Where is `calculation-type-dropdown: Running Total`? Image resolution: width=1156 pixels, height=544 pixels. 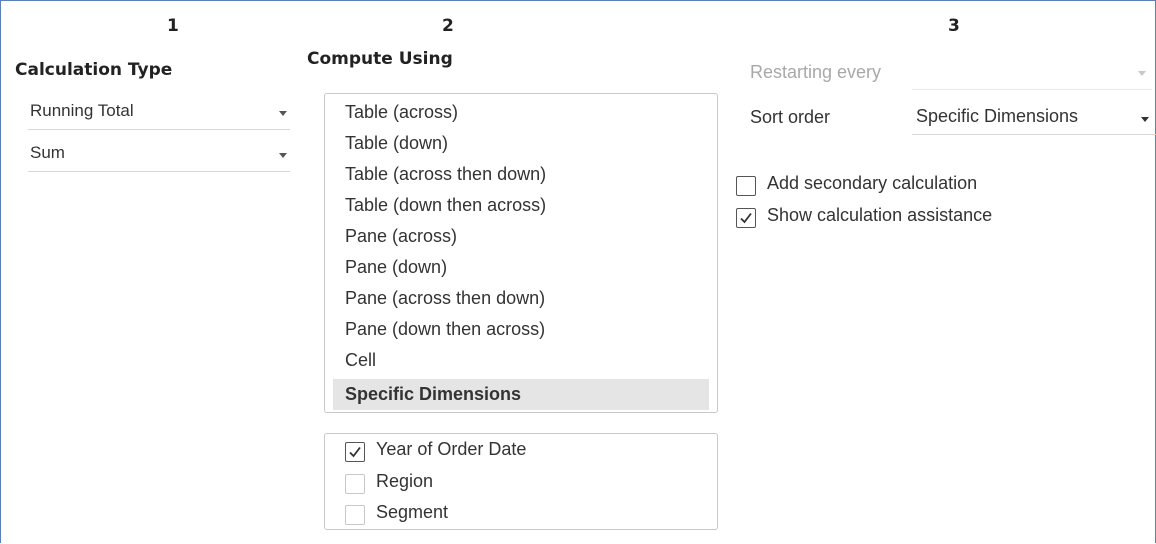 calculation-type-dropdown: Running Total is located at coordinates (159, 113).